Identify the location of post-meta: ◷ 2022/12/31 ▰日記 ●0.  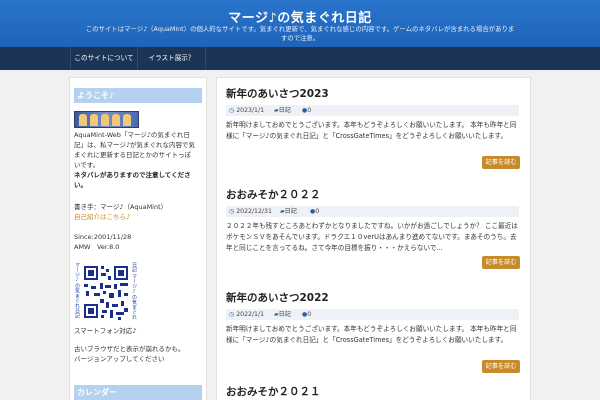
(372, 211).